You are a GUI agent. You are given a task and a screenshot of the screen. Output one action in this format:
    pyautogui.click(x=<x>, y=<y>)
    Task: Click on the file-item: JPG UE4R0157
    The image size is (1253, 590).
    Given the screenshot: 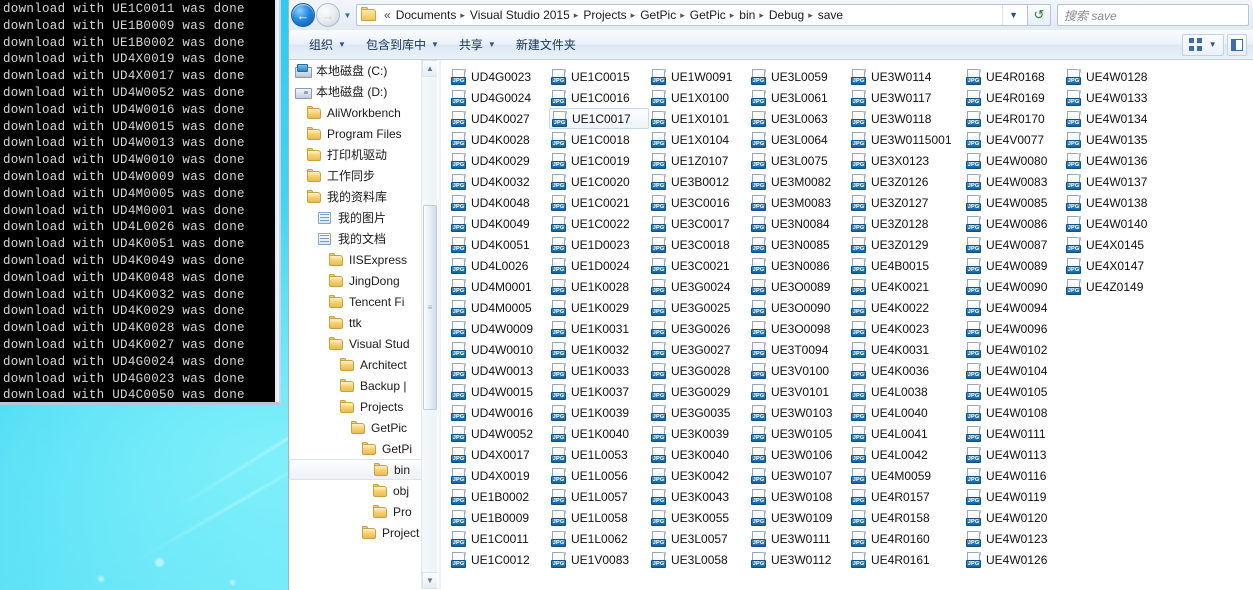 What is the action you would take?
    pyautogui.click(x=899, y=496)
    